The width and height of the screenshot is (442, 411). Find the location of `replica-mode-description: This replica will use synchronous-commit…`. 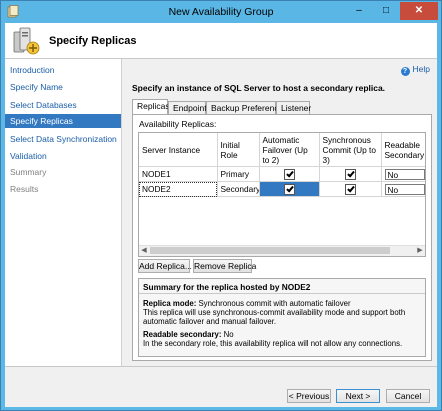

replica-mode-description: This replica will use synchronous-commit… is located at coordinates (274, 317).